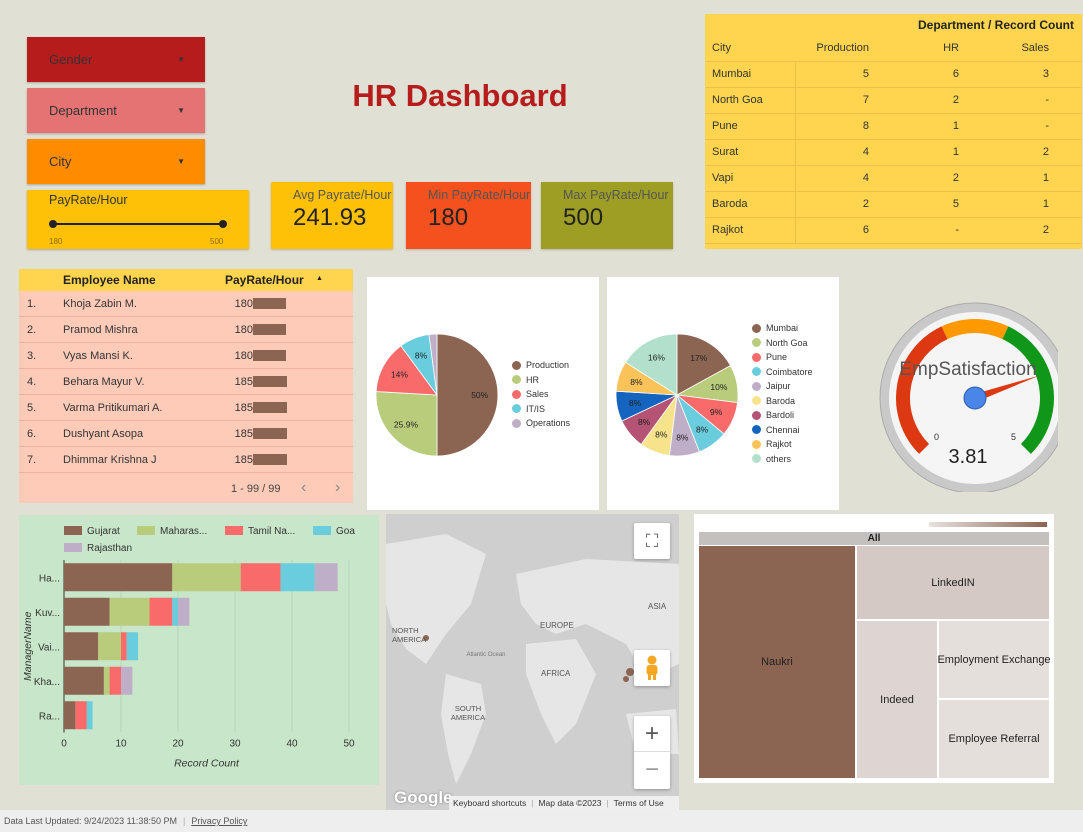 This screenshot has width=1083, height=832. Describe the element at coordinates (319, 278) in the screenshot. I see `sort-asc-icon: ▲` at that location.